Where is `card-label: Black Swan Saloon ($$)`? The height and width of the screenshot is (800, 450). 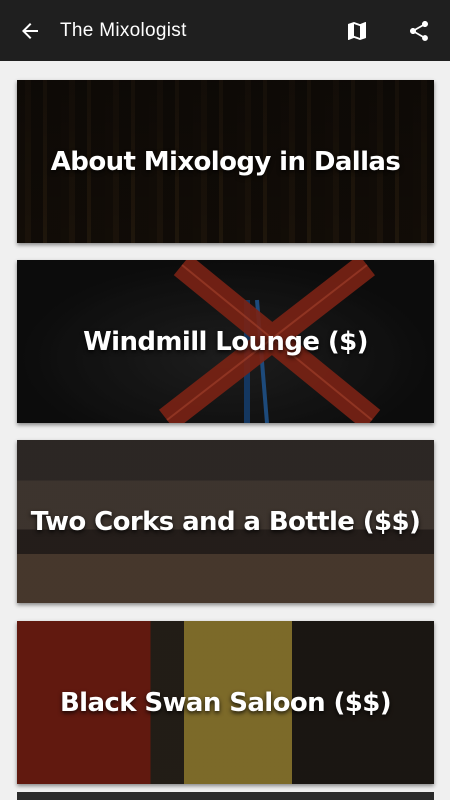
card-label: Black Swan Saloon ($$) is located at coordinates (225, 702).